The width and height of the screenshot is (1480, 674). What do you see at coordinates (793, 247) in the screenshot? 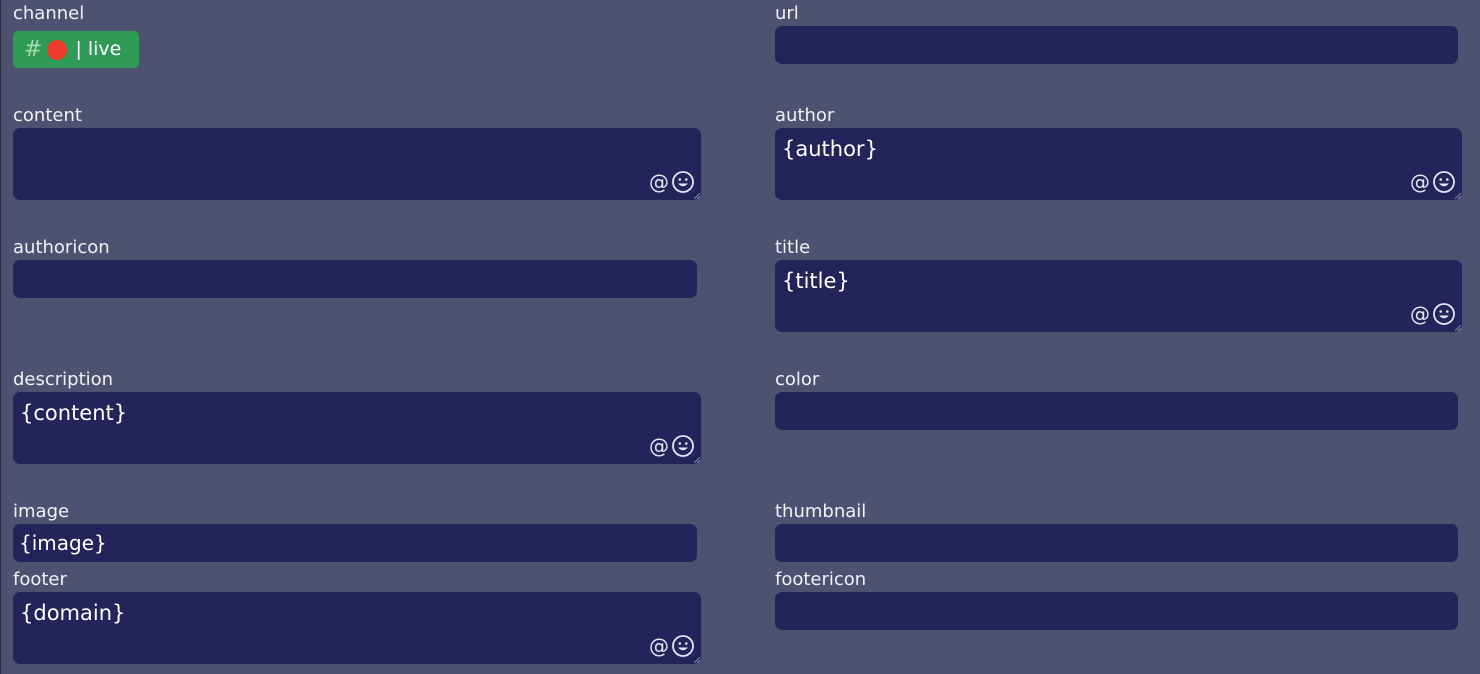
I see `title-label: title` at bounding box center [793, 247].